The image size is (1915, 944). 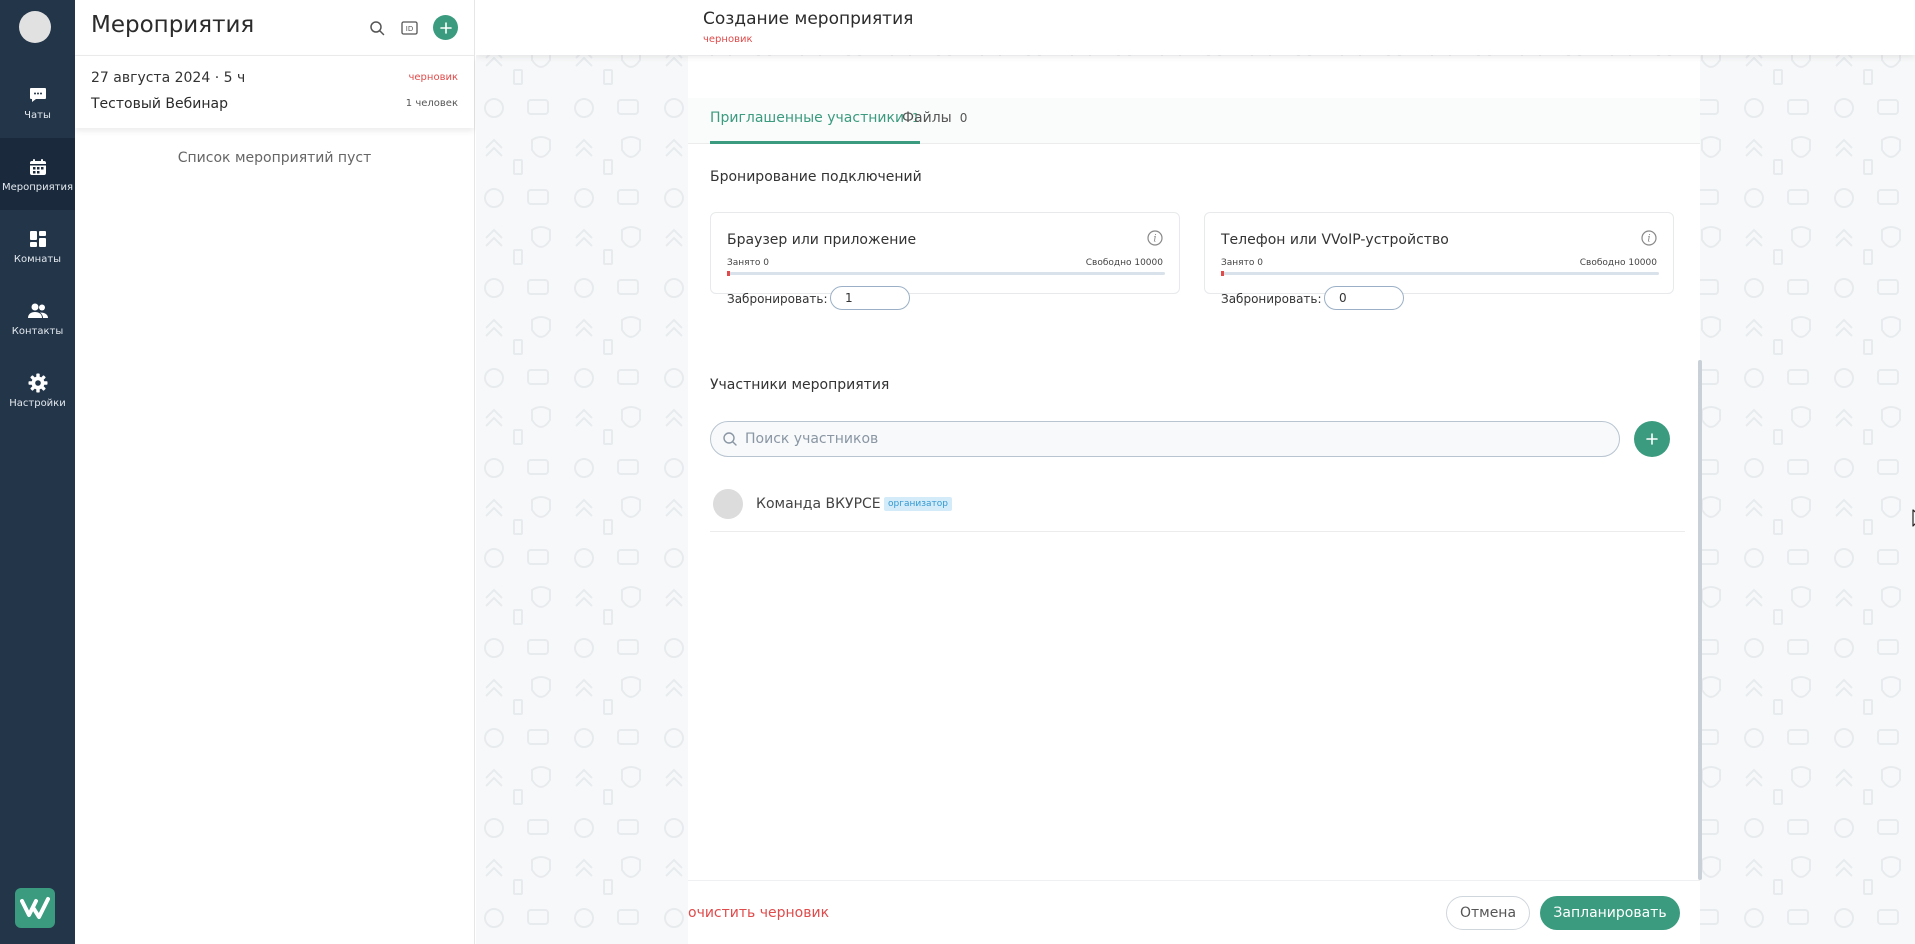 What do you see at coordinates (37, 259) in the screenshot?
I see `nav-item-label: Комнаты` at bounding box center [37, 259].